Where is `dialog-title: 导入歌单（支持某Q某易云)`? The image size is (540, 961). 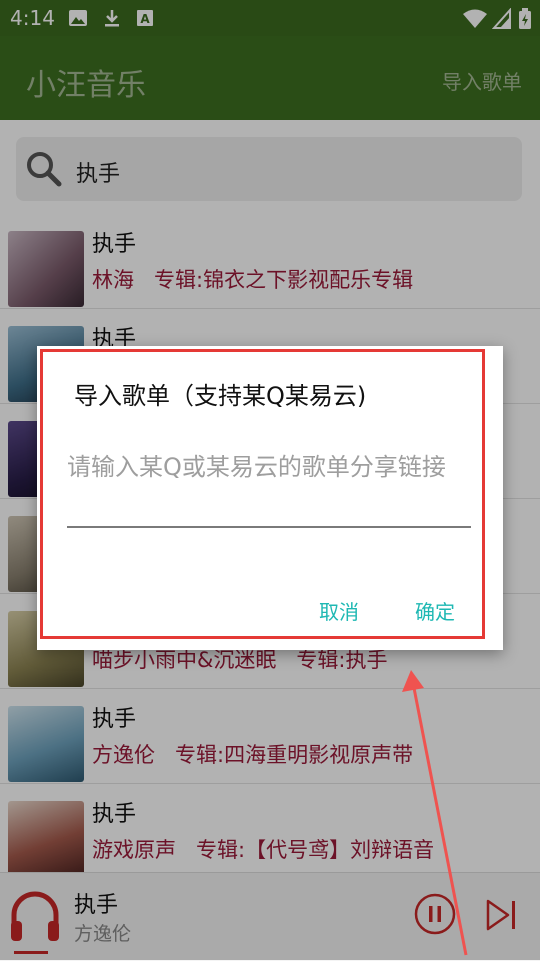
dialog-title: 导入歌单（支持某Q某易云) is located at coordinates (220, 396).